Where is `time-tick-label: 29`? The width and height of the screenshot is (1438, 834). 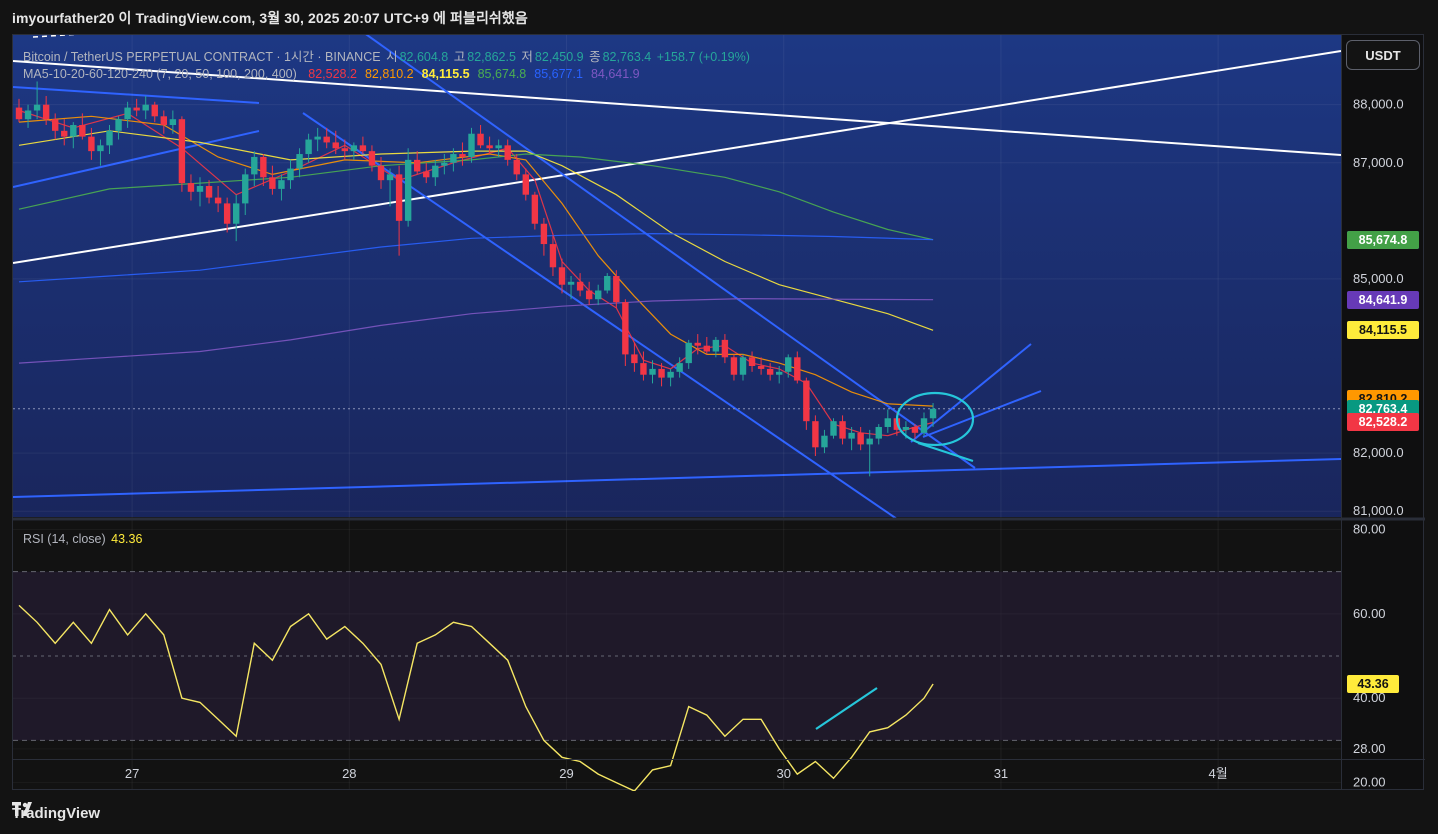 time-tick-label: 29 is located at coordinates (566, 773).